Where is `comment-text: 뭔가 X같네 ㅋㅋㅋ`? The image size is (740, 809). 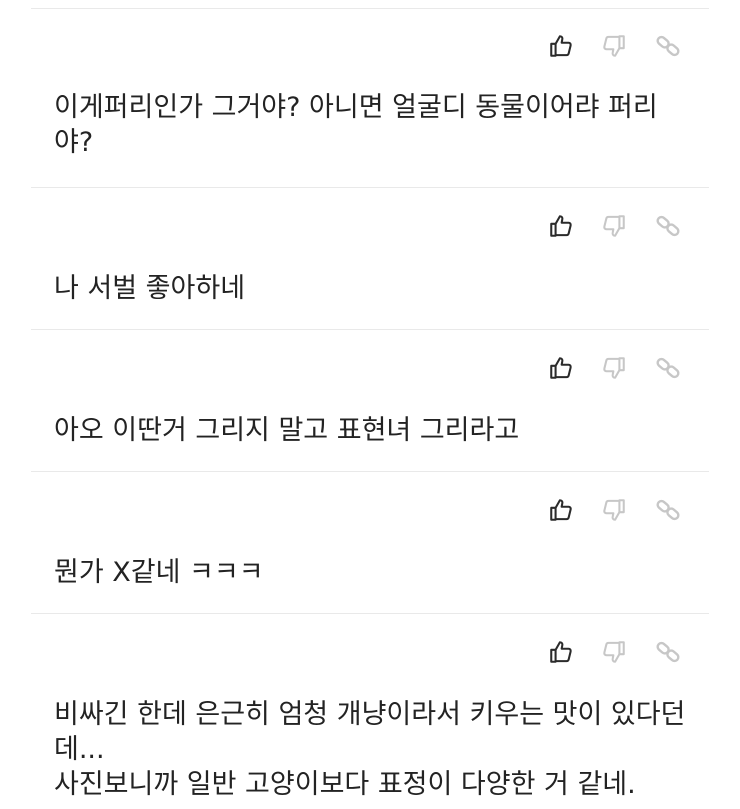
comment-text: 뭔가 X같네 ㅋㅋㅋ is located at coordinates (159, 572).